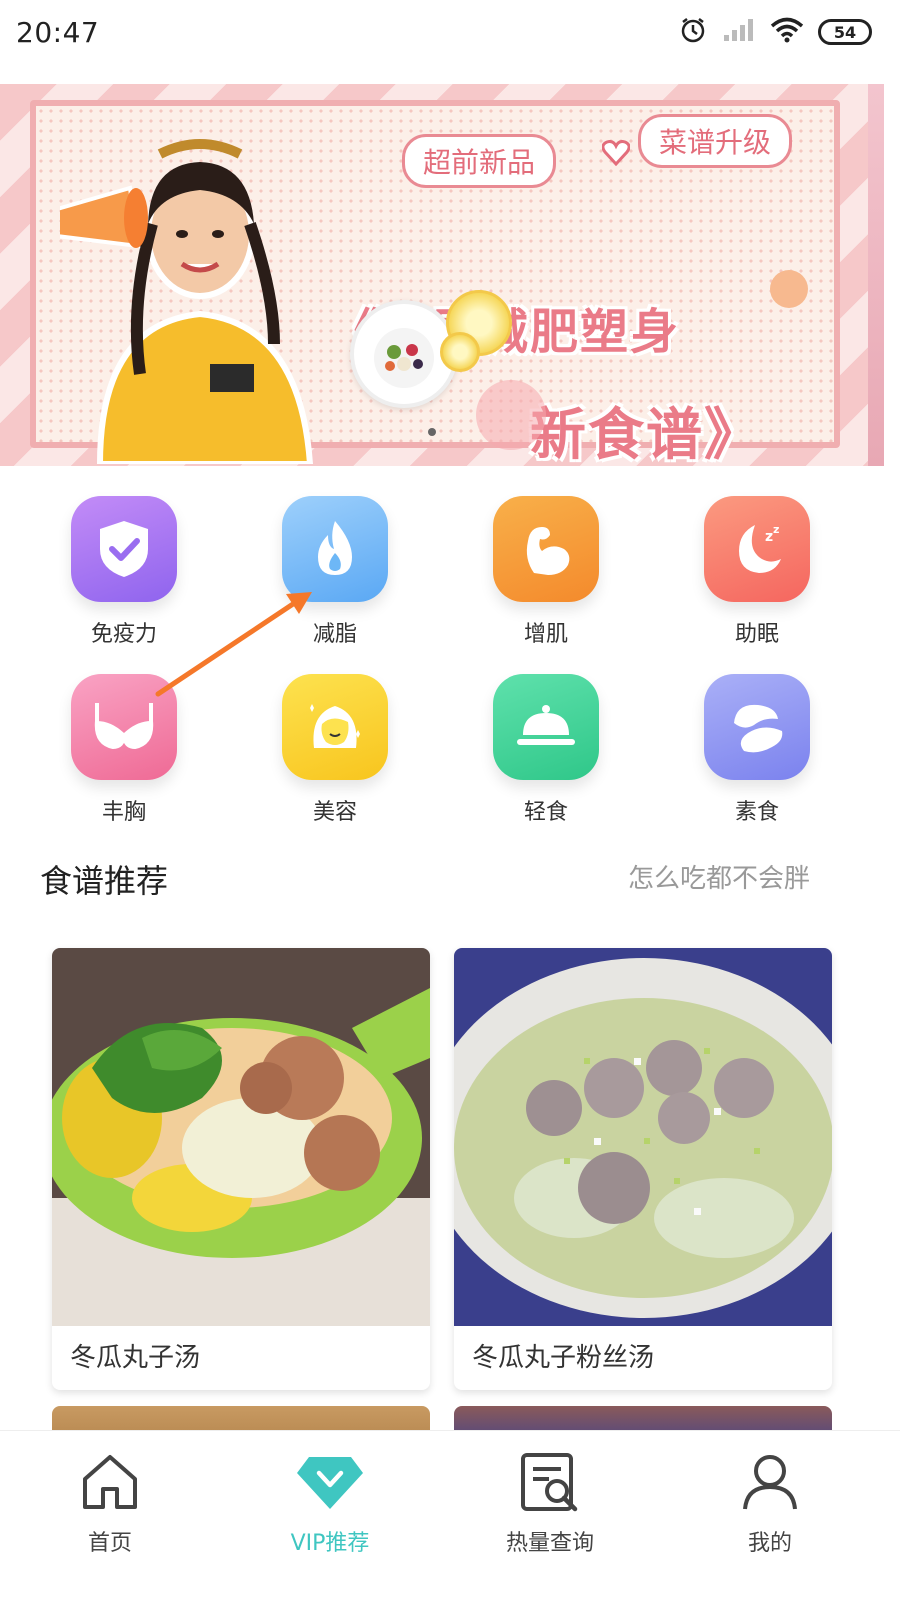  I want to click on recipe-name: 冬瓜丸子粉丝汤, so click(563, 1358).